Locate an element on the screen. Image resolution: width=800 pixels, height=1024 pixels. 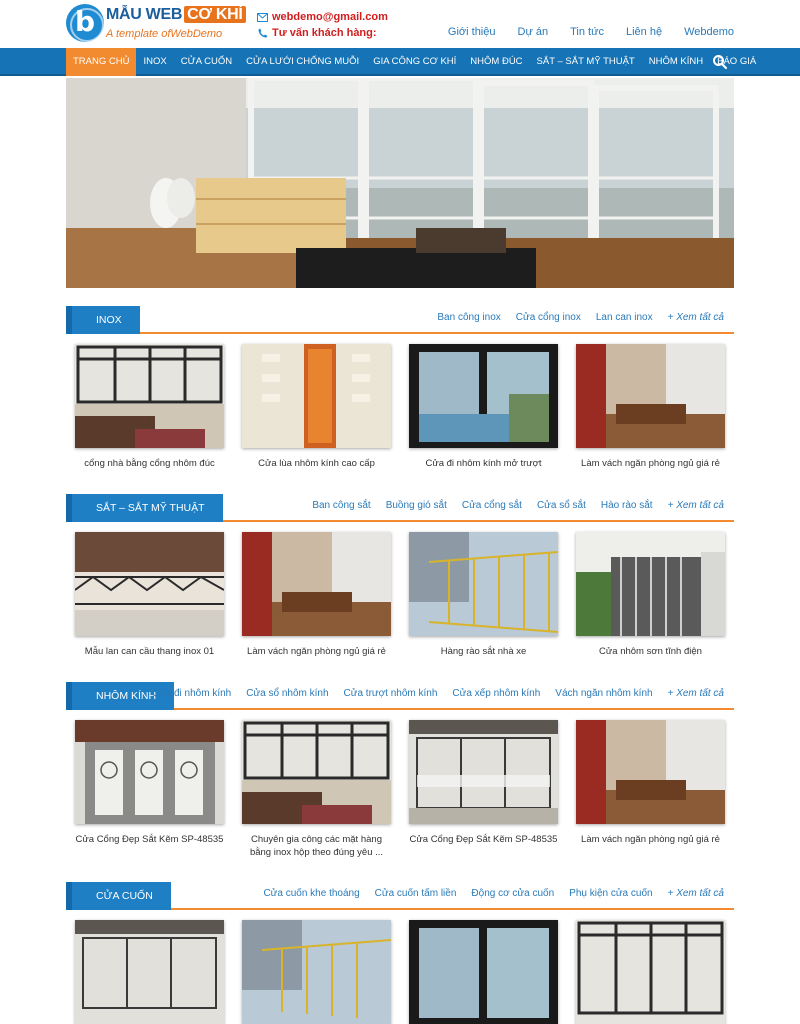
toplink-tin-tuc: Tin tức is located at coordinates (587, 32).